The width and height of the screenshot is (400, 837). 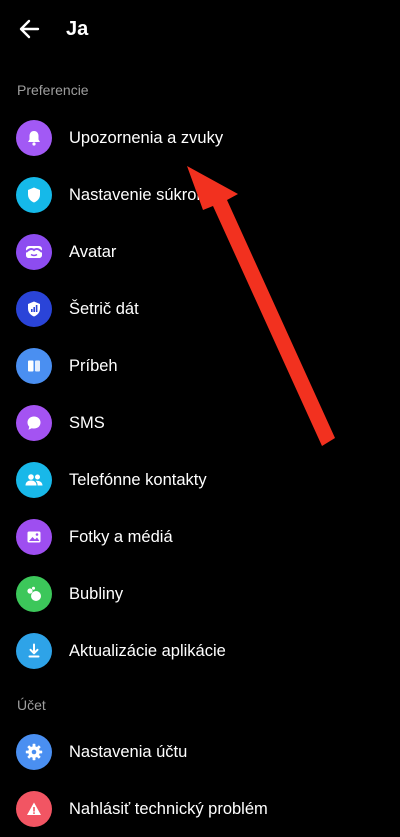 What do you see at coordinates (53, 90) in the screenshot?
I see `section-label-preferences: Preferencie` at bounding box center [53, 90].